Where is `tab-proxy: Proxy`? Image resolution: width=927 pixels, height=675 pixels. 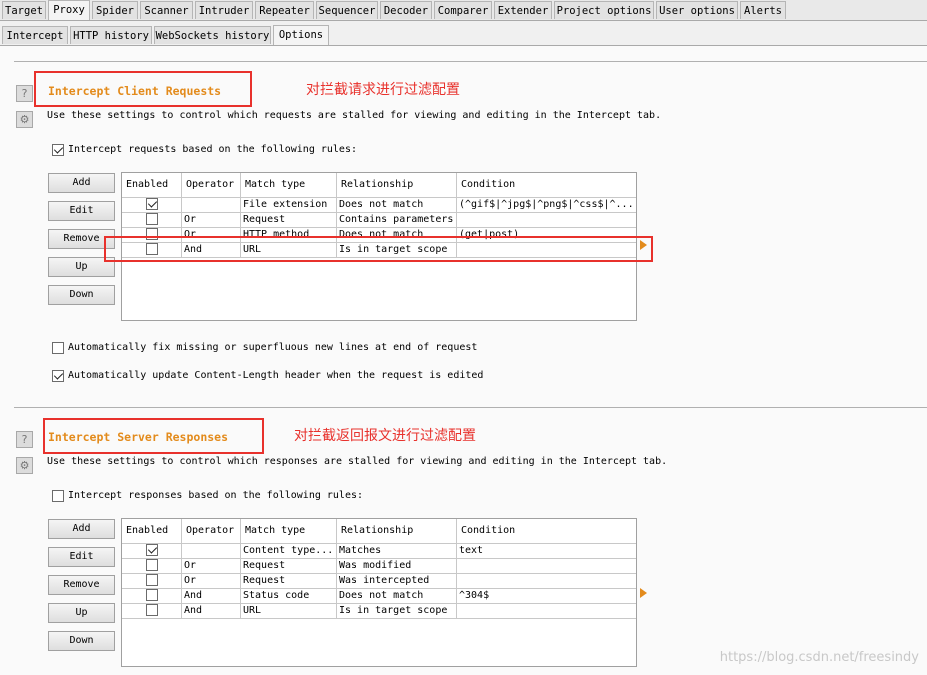
tab-proxy: Proxy is located at coordinates (69, 10).